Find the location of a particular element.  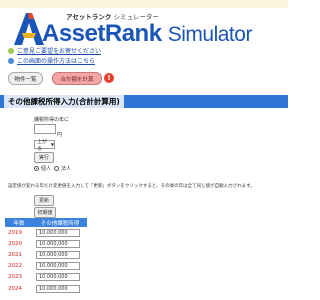

property-list-button: 物件一覧 is located at coordinates (25, 78).